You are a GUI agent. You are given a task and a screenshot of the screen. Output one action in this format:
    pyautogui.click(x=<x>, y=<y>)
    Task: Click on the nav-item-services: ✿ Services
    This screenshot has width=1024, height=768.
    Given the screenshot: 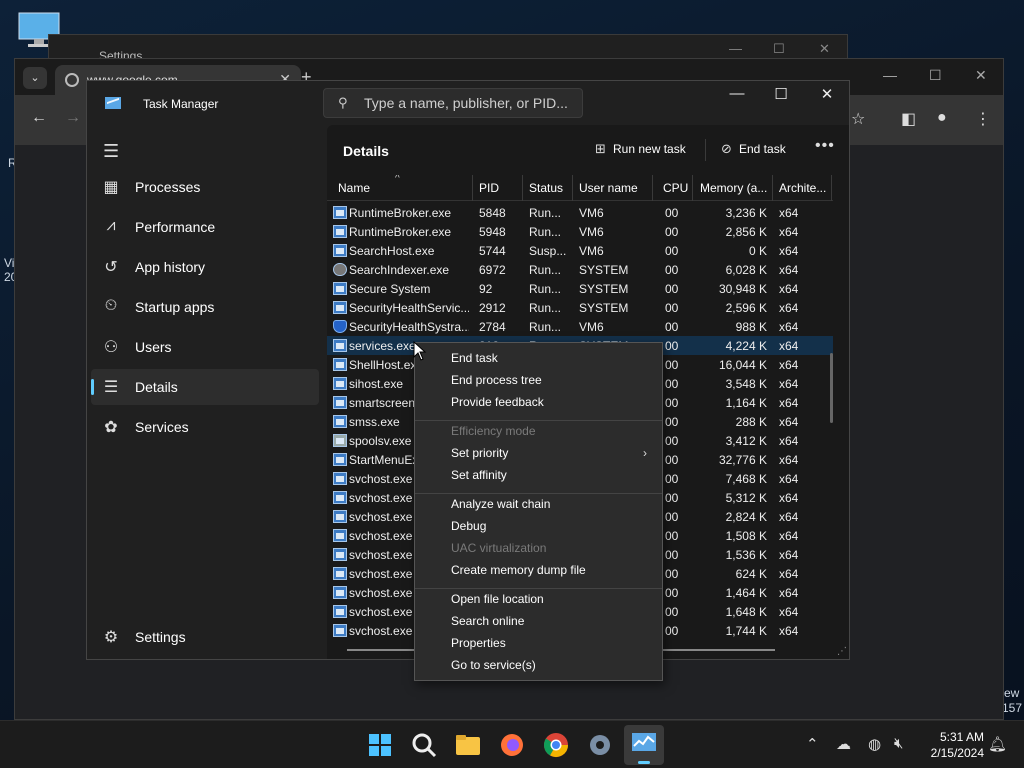 What is the action you would take?
    pyautogui.click(x=205, y=427)
    